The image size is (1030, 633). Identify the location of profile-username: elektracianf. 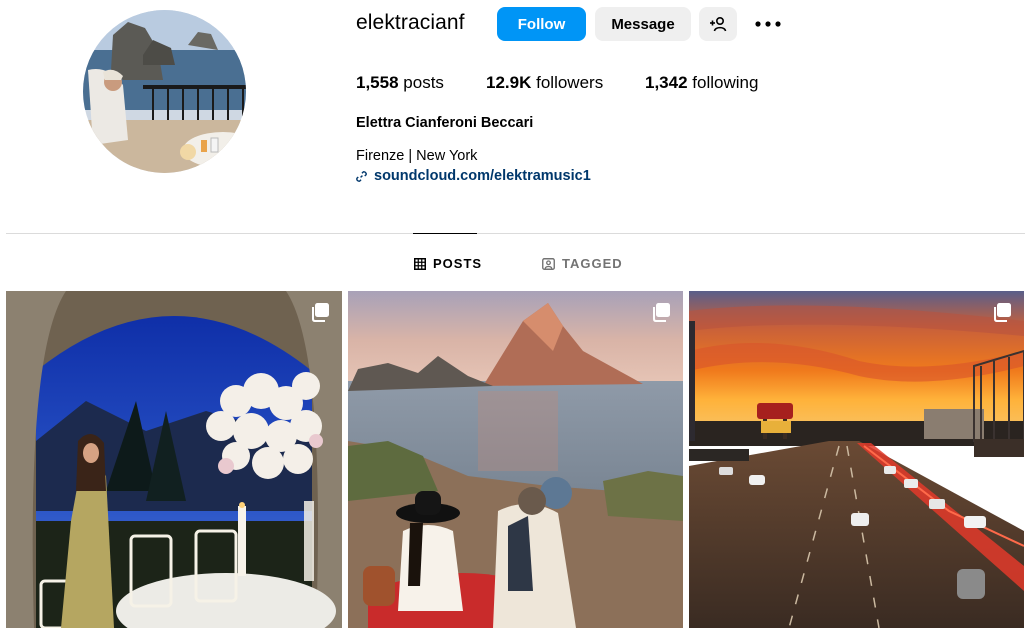
(410, 22).